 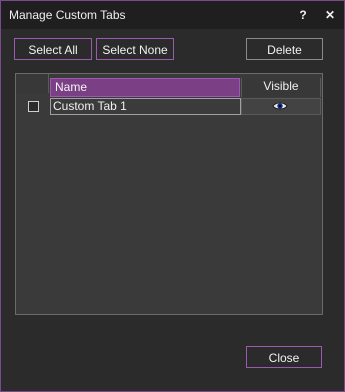 I want to click on visible-cell, so click(x=281, y=106).